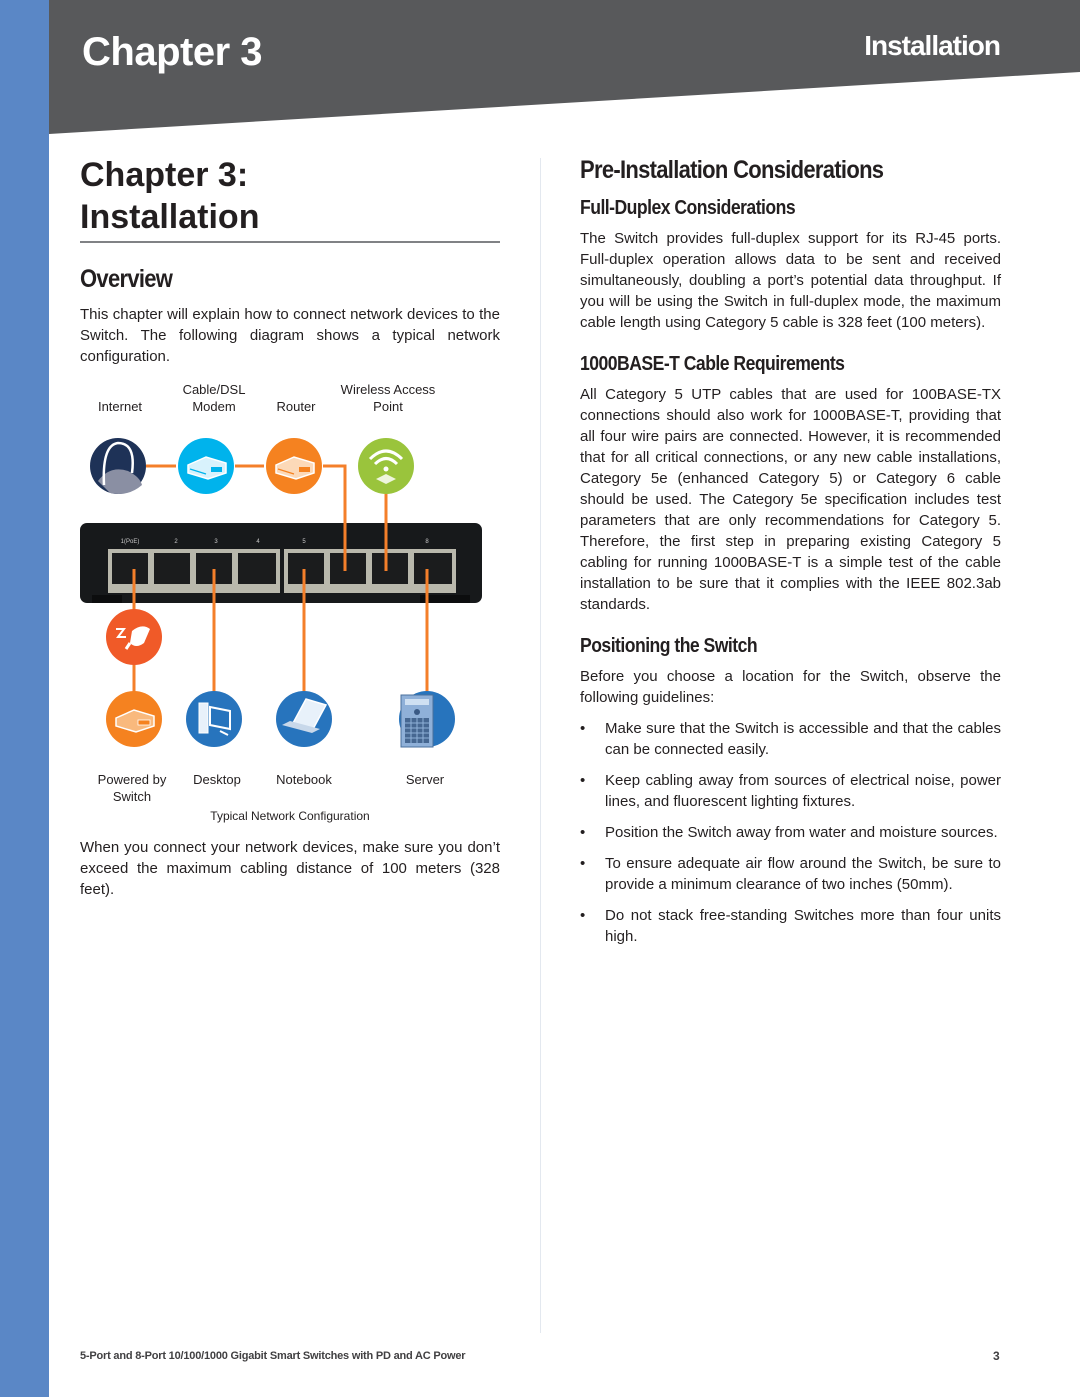  Describe the element at coordinates (540, 745) in the screenshot. I see `column-divider` at that location.